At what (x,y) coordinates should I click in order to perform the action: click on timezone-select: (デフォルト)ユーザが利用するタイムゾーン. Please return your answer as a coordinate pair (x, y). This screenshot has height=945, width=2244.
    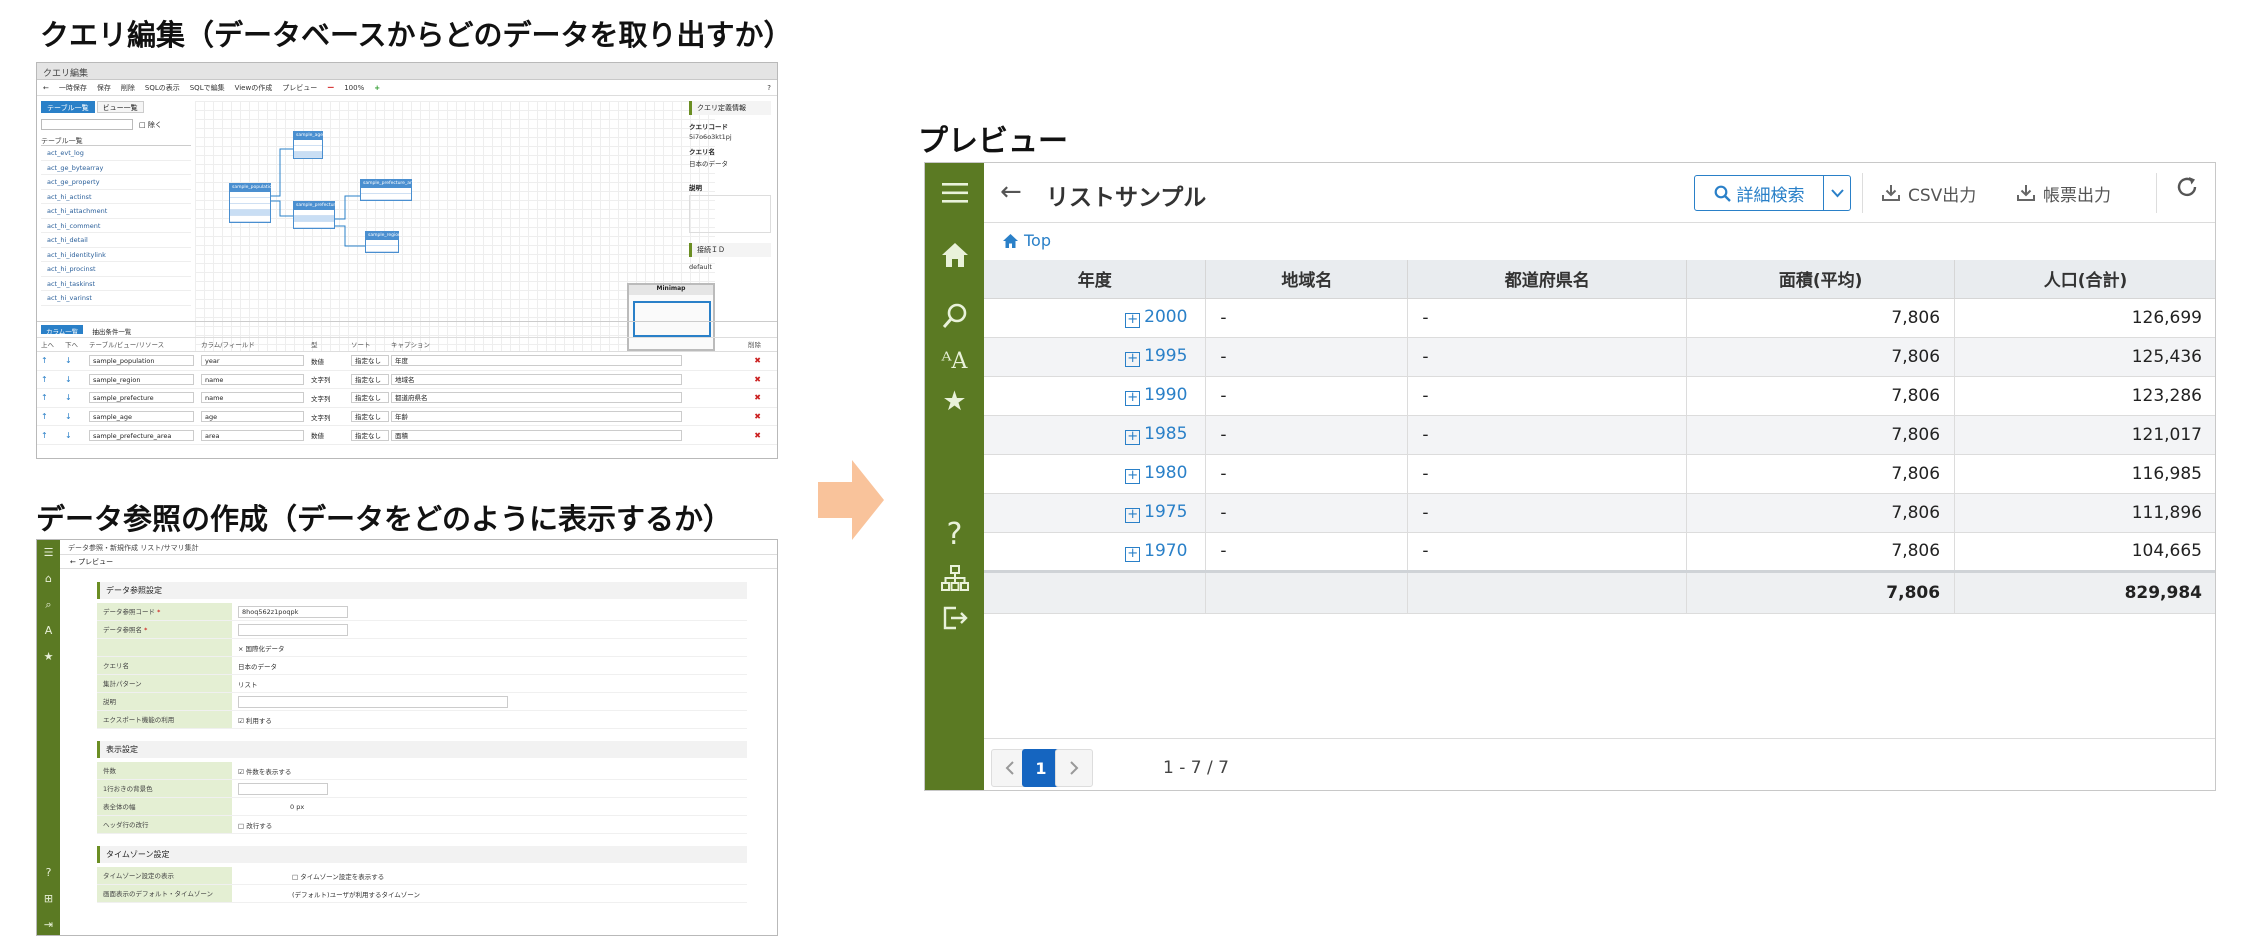
    Looking at the image, I should click on (326, 894).